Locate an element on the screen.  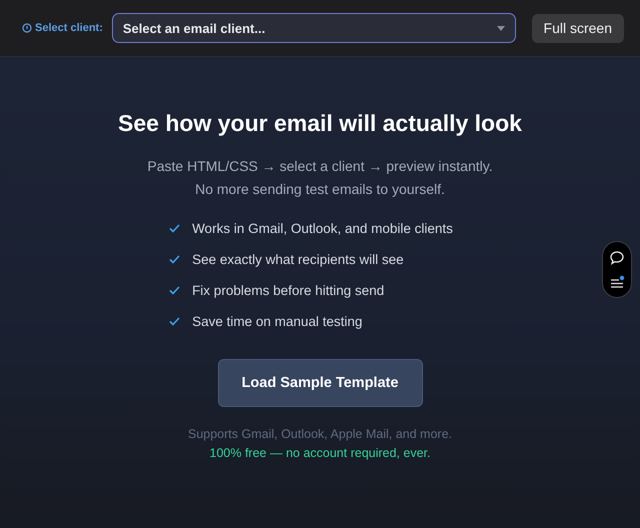
hero-subtitle: Paste HTML/CSS → select a client → preview instantly. No more sending test emails to yourself. is located at coordinates (320, 178).